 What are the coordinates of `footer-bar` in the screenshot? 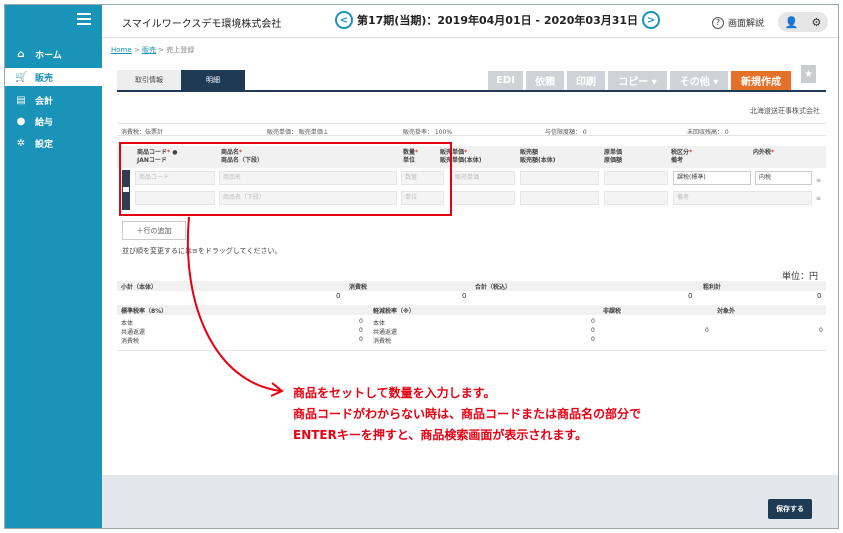 It's located at (470, 501).